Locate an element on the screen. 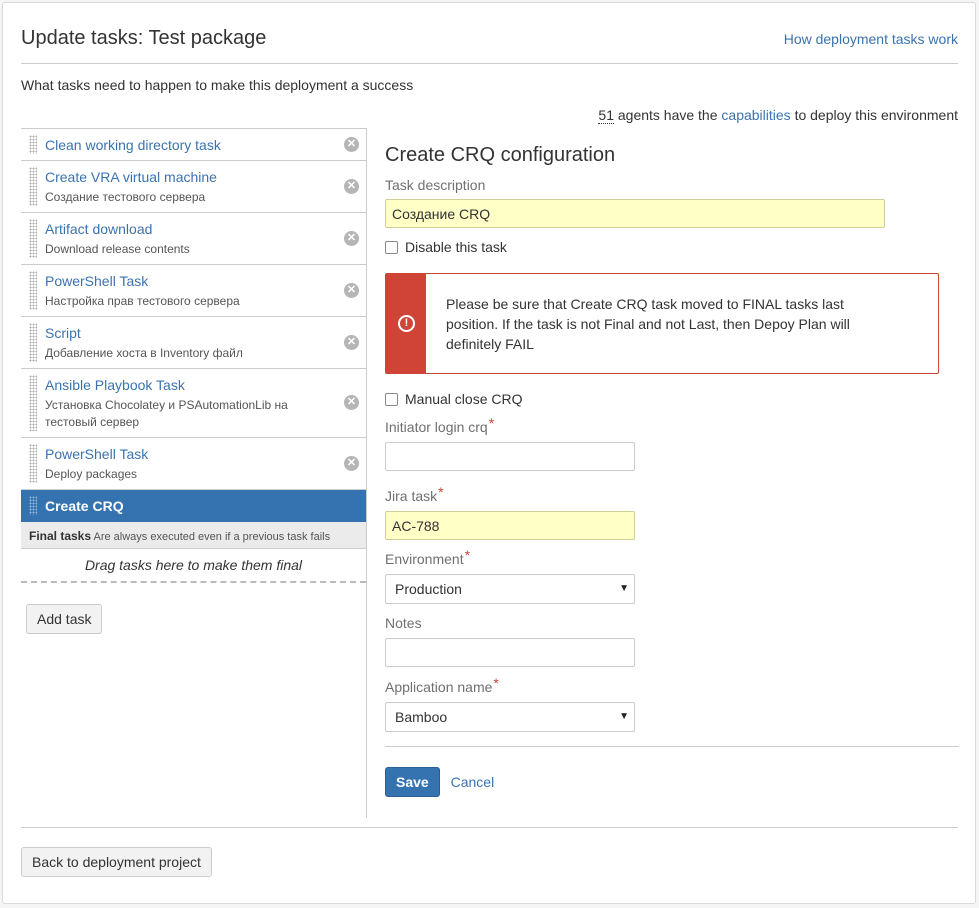 The width and height of the screenshot is (979, 908). task-description: Настройка прав тестового сервера is located at coordinates (142, 301).